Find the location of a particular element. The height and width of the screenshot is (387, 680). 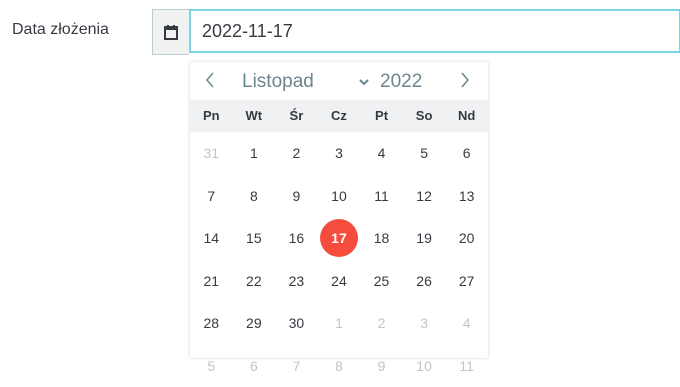

day-number: 14 is located at coordinates (211, 238).